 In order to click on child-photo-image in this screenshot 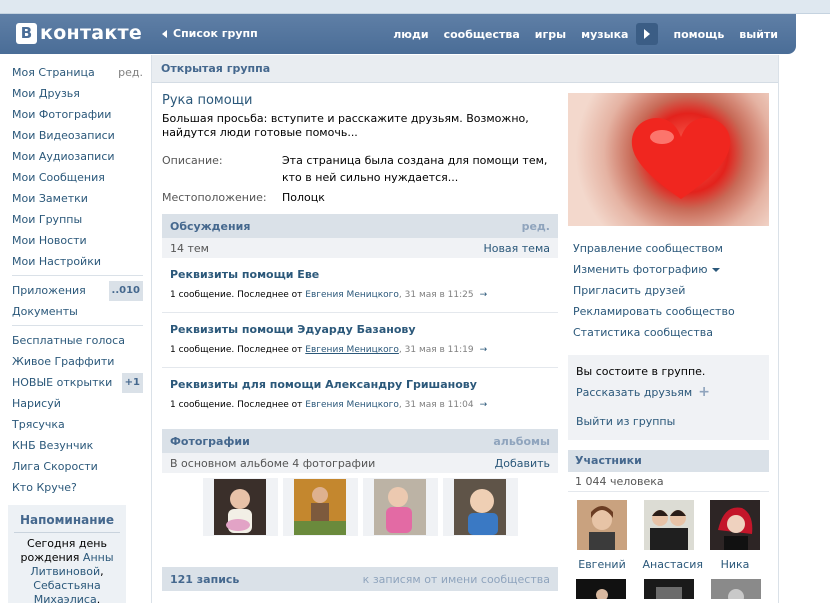, I will do `click(320, 507)`.